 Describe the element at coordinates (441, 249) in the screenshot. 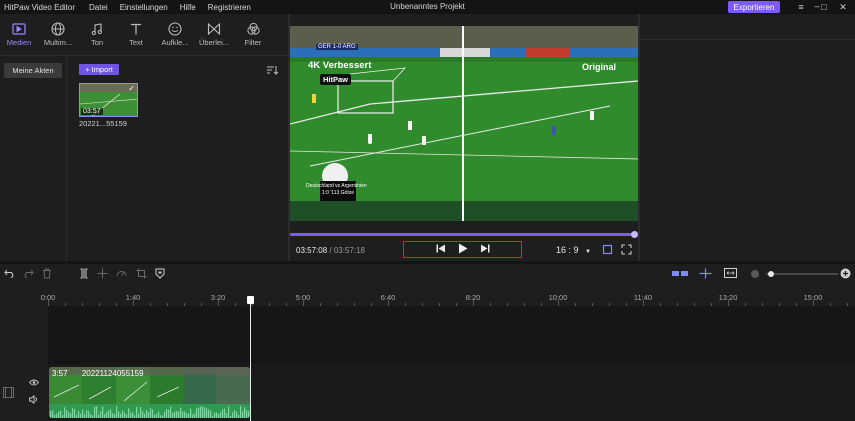

I see `previous-frame-icon` at that location.